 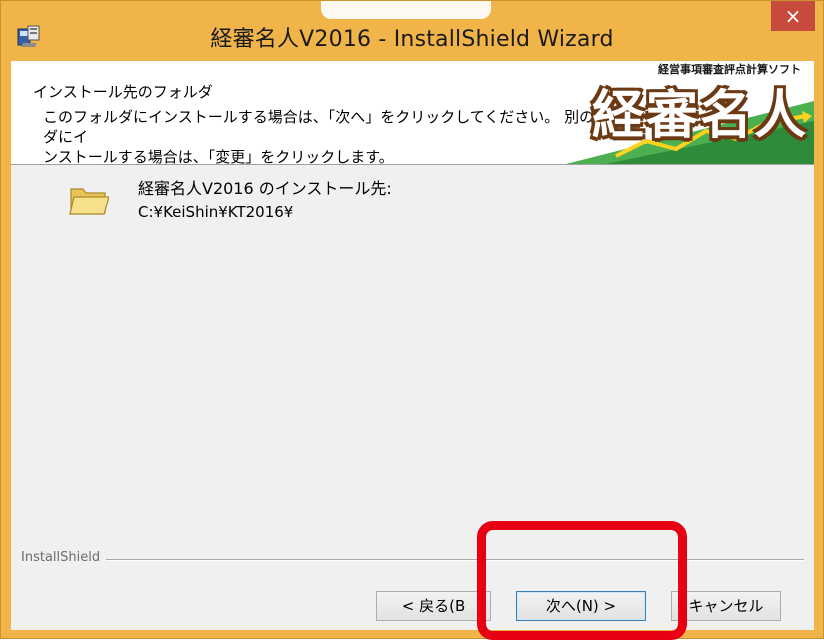 What do you see at coordinates (89, 201) in the screenshot?
I see `folder-icon` at bounding box center [89, 201].